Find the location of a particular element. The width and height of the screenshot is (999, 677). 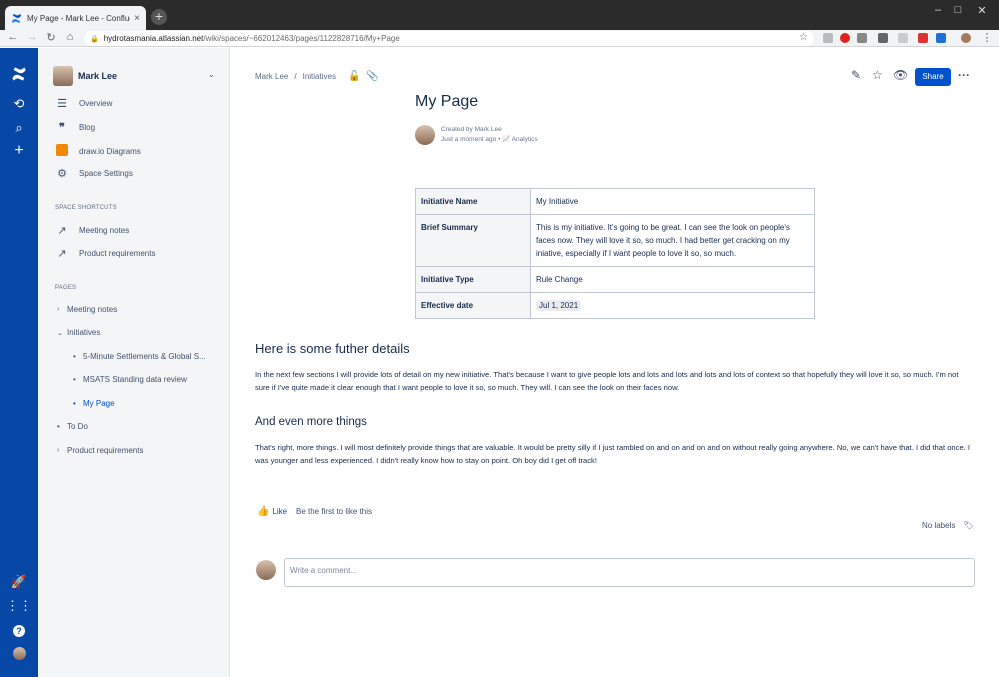

table-cell: My Initiative is located at coordinates (672, 201).